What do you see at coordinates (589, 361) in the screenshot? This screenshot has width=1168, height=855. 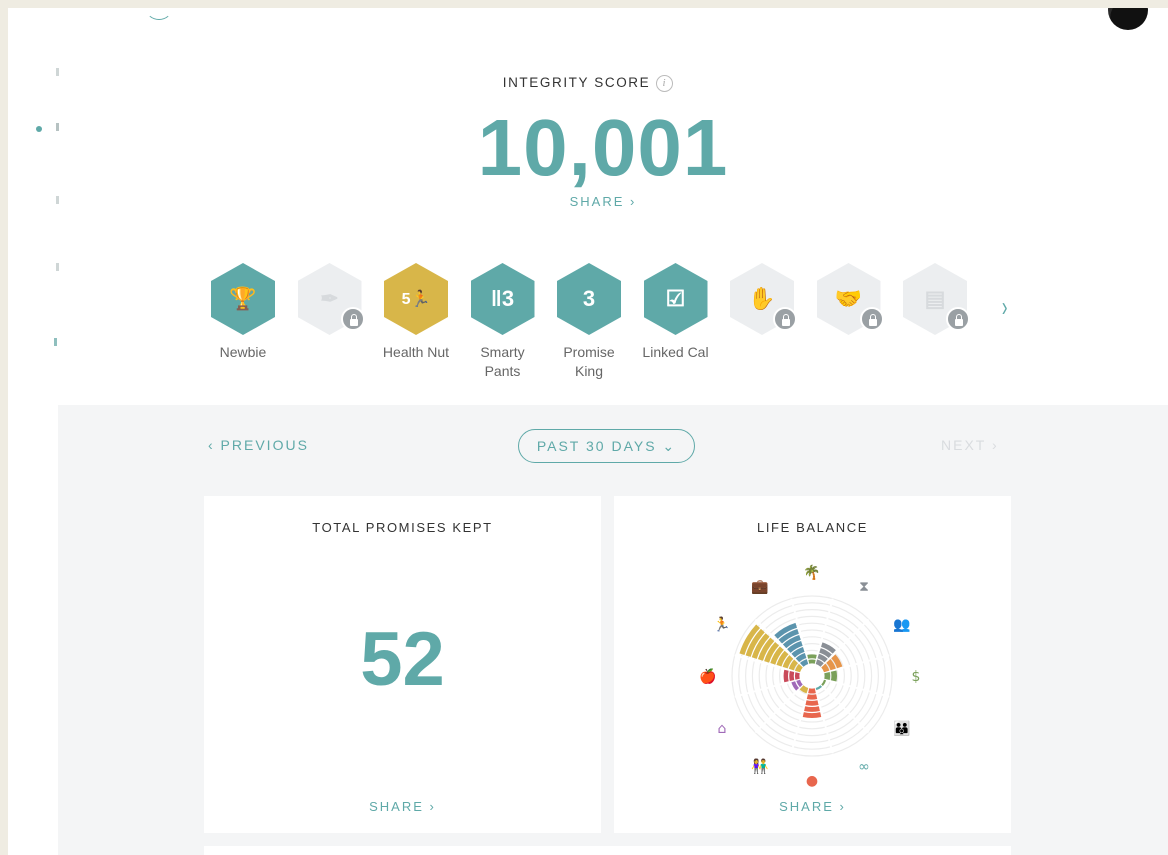 I see `badge-label: Promise King` at bounding box center [589, 361].